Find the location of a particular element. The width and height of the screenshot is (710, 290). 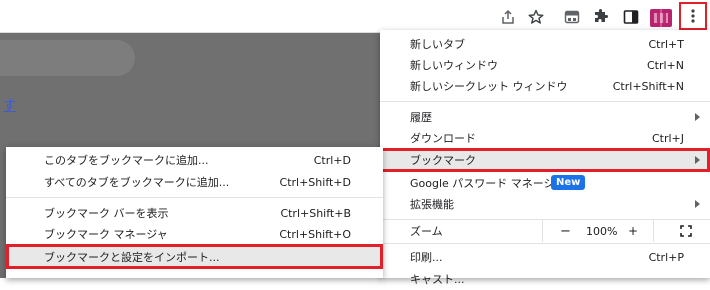

menu-item-label: ブックマーク バーを表示 is located at coordinates (106, 213).